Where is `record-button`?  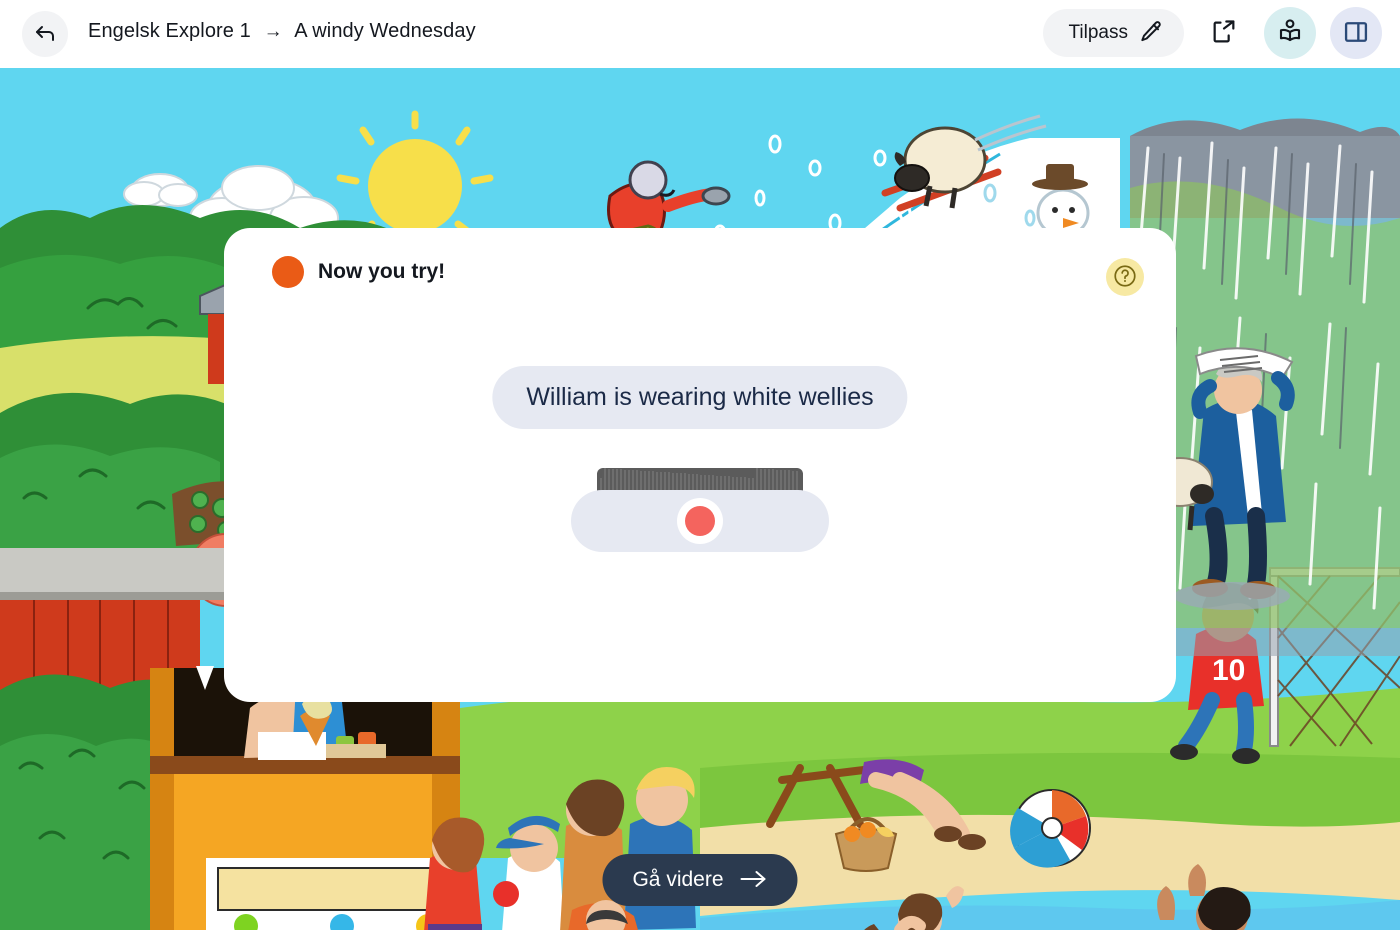 record-button is located at coordinates (700, 521).